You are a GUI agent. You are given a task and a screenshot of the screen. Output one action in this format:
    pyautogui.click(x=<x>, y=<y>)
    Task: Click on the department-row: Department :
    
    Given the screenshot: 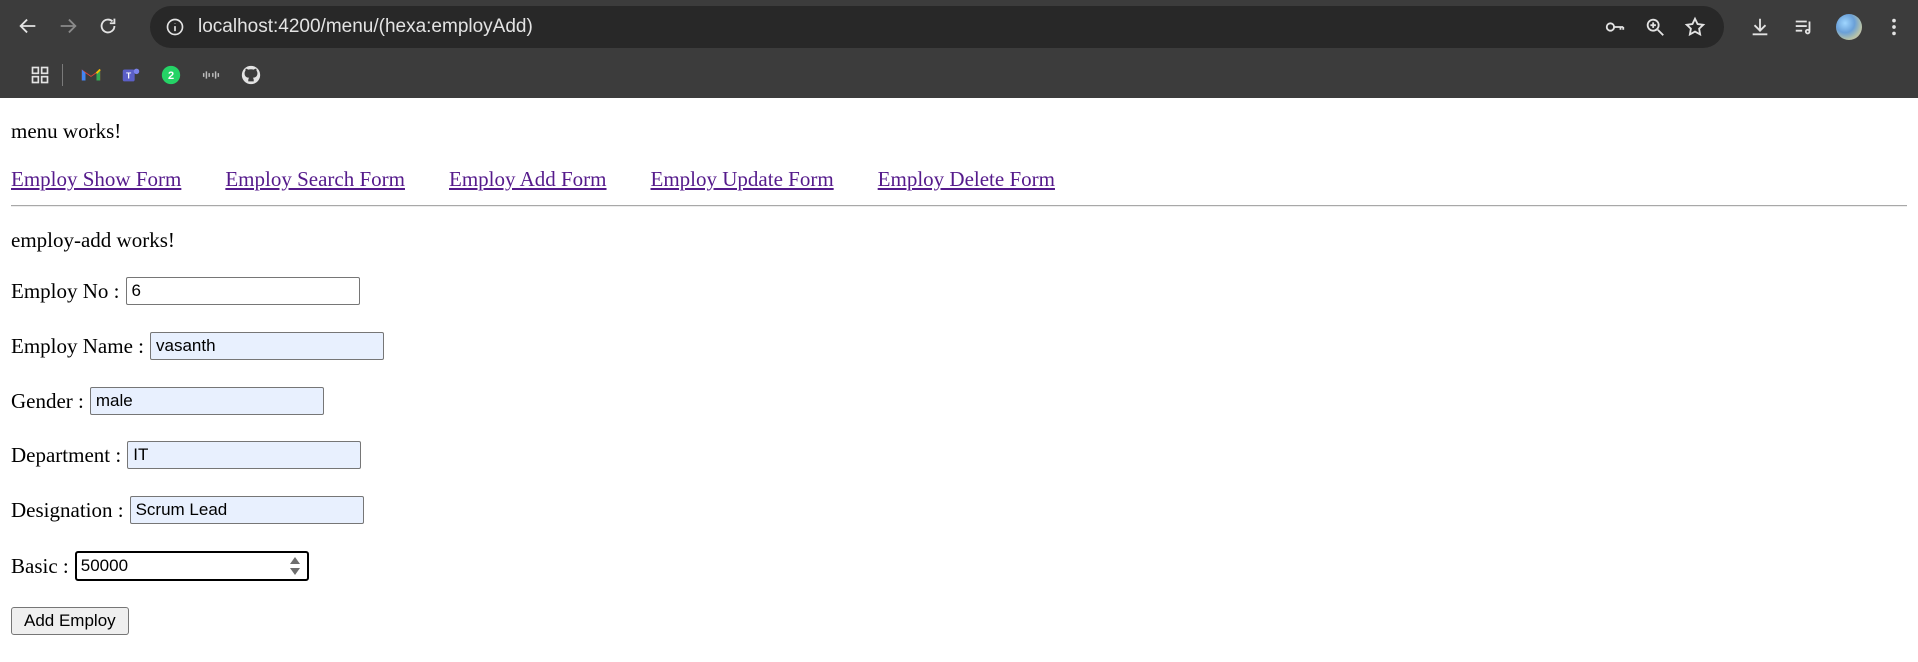 What is the action you would take?
    pyautogui.click(x=186, y=455)
    